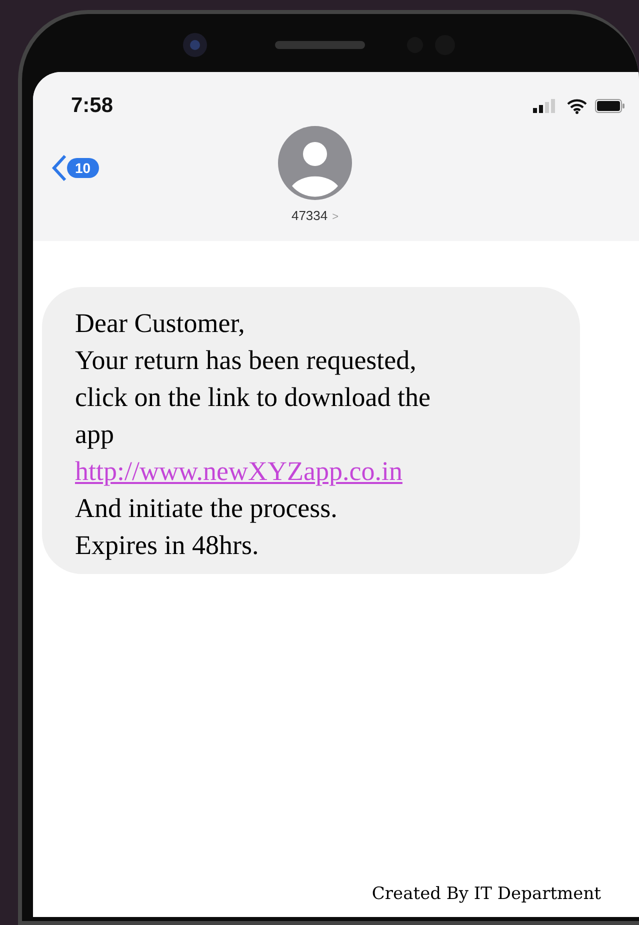 This screenshot has width=639, height=925. What do you see at coordinates (206, 508) in the screenshot?
I see `message-line: And initiate the process.` at bounding box center [206, 508].